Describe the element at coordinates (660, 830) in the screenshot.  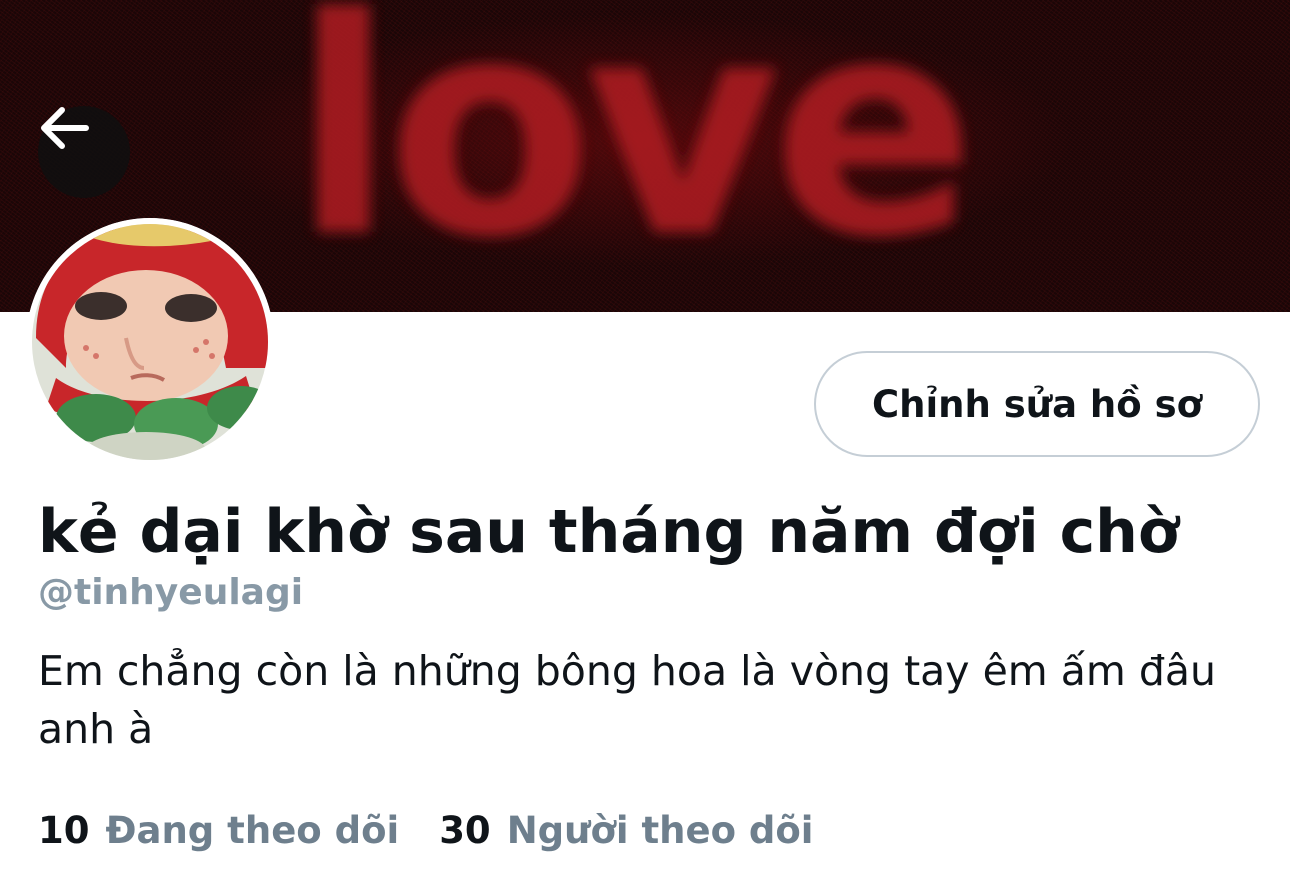
I see `followers-label: Người theo dõi` at that location.